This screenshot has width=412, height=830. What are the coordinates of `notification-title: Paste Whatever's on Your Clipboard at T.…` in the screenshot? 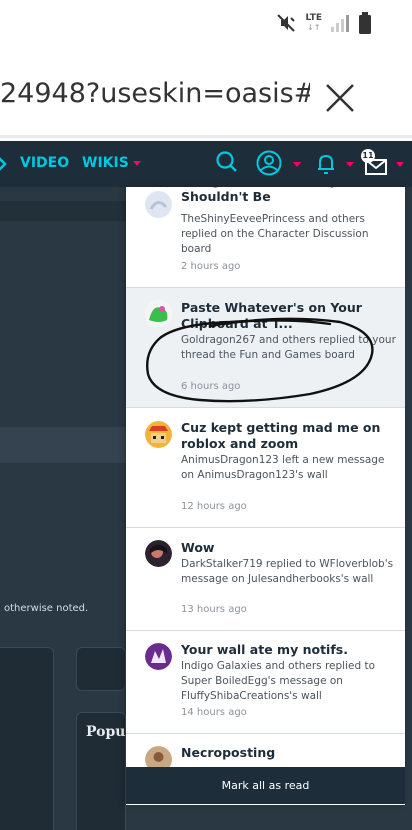 It's located at (271, 315).